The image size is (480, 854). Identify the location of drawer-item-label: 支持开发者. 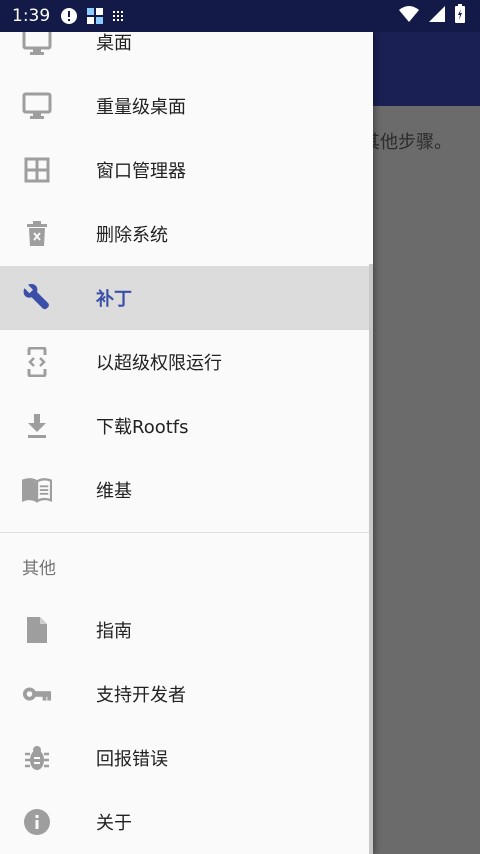
(141, 695).